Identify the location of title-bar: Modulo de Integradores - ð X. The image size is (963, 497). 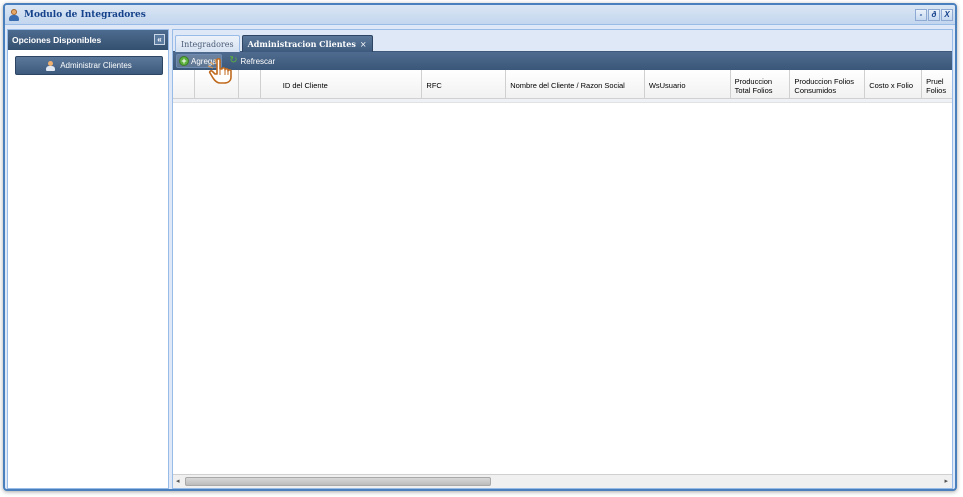
(480, 15).